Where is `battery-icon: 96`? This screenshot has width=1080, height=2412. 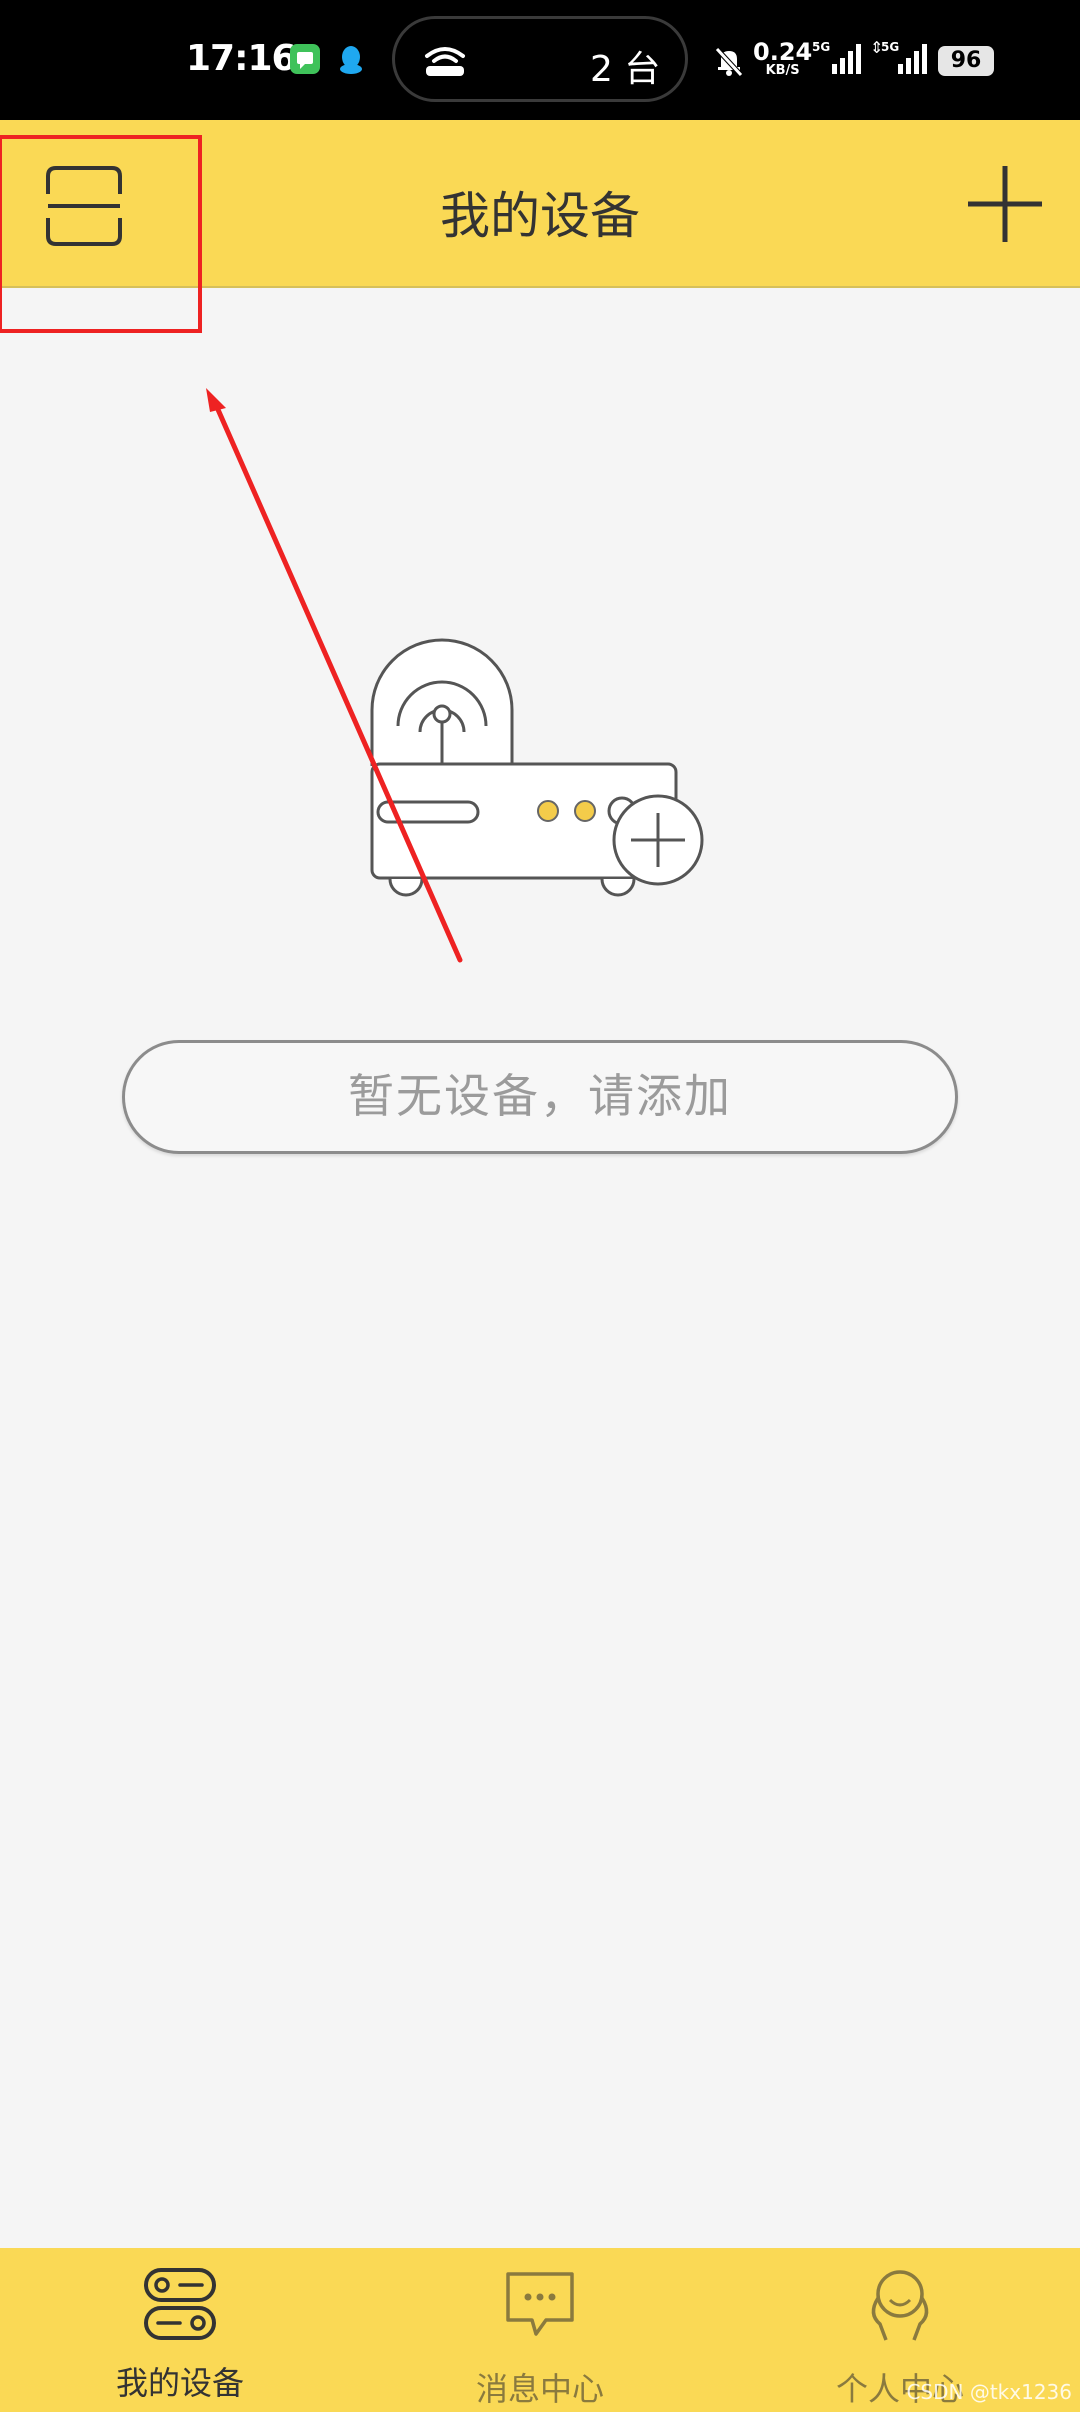
battery-icon: 96 is located at coordinates (966, 61).